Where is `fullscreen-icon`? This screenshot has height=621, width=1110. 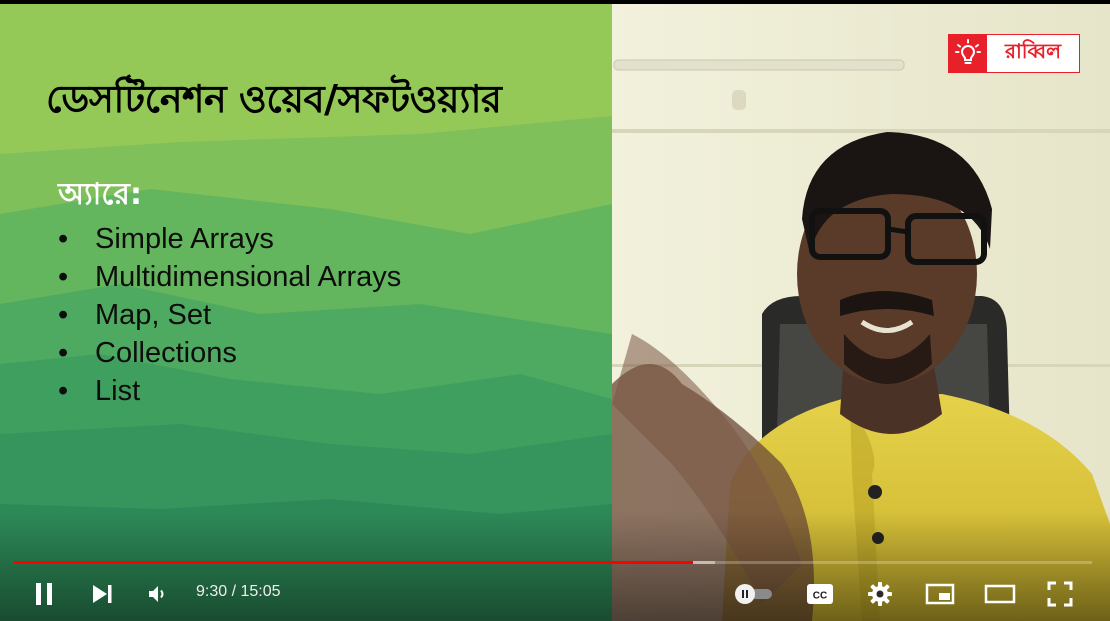
fullscreen-icon is located at coordinates (1060, 594).